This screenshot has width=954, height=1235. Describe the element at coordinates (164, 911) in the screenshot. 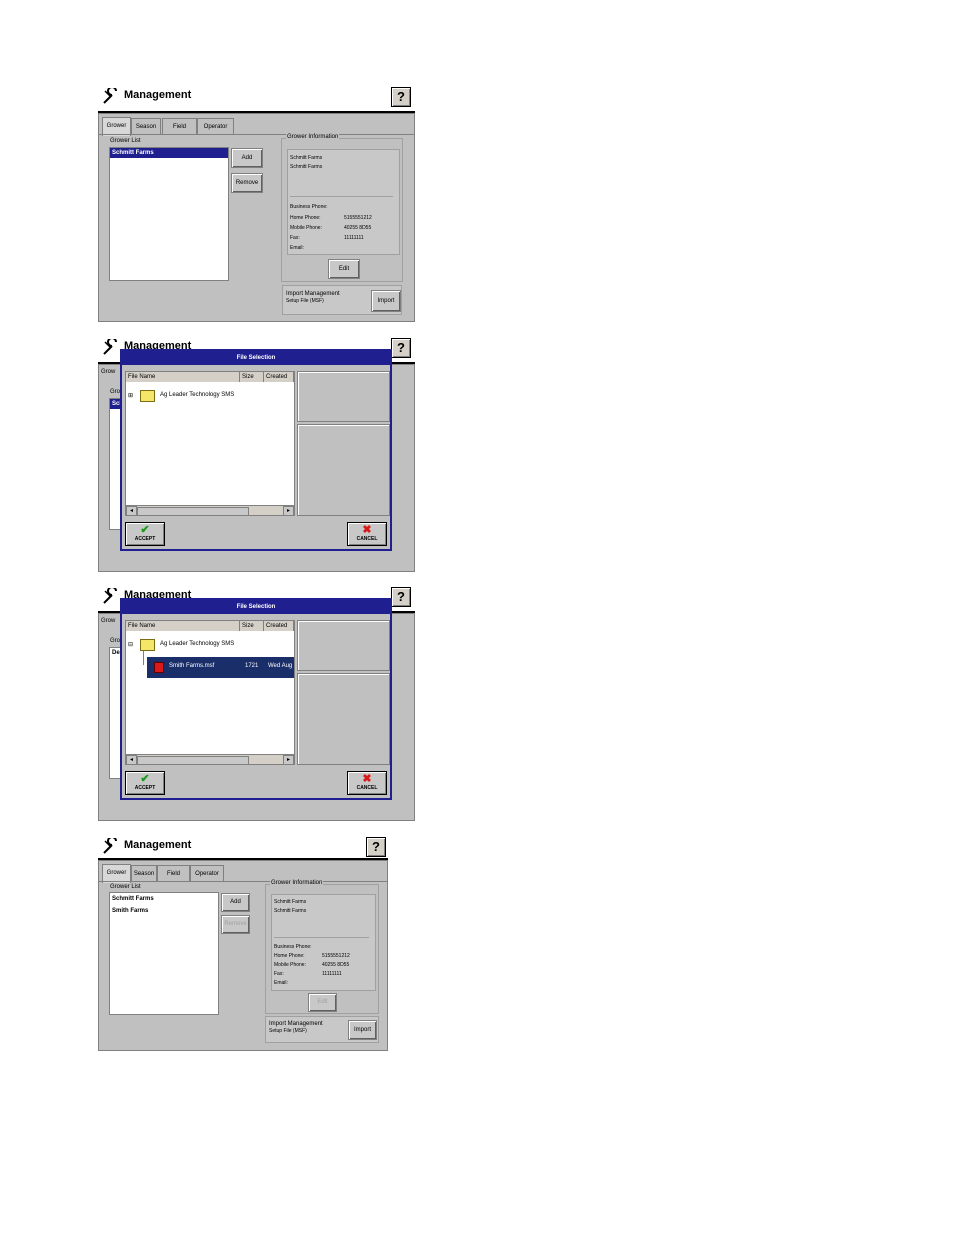

I see `list-item: Smith Farms` at that location.